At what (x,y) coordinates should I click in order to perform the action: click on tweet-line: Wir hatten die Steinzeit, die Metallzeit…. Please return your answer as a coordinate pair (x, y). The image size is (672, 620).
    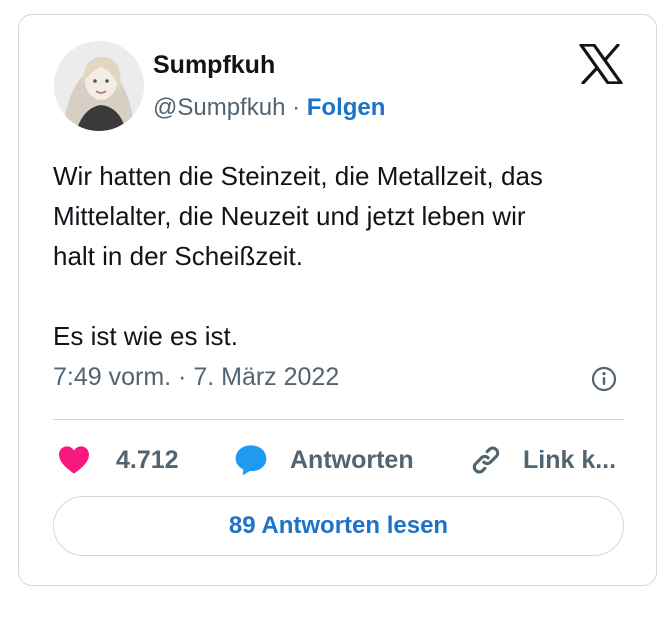
    Looking at the image, I should click on (298, 176).